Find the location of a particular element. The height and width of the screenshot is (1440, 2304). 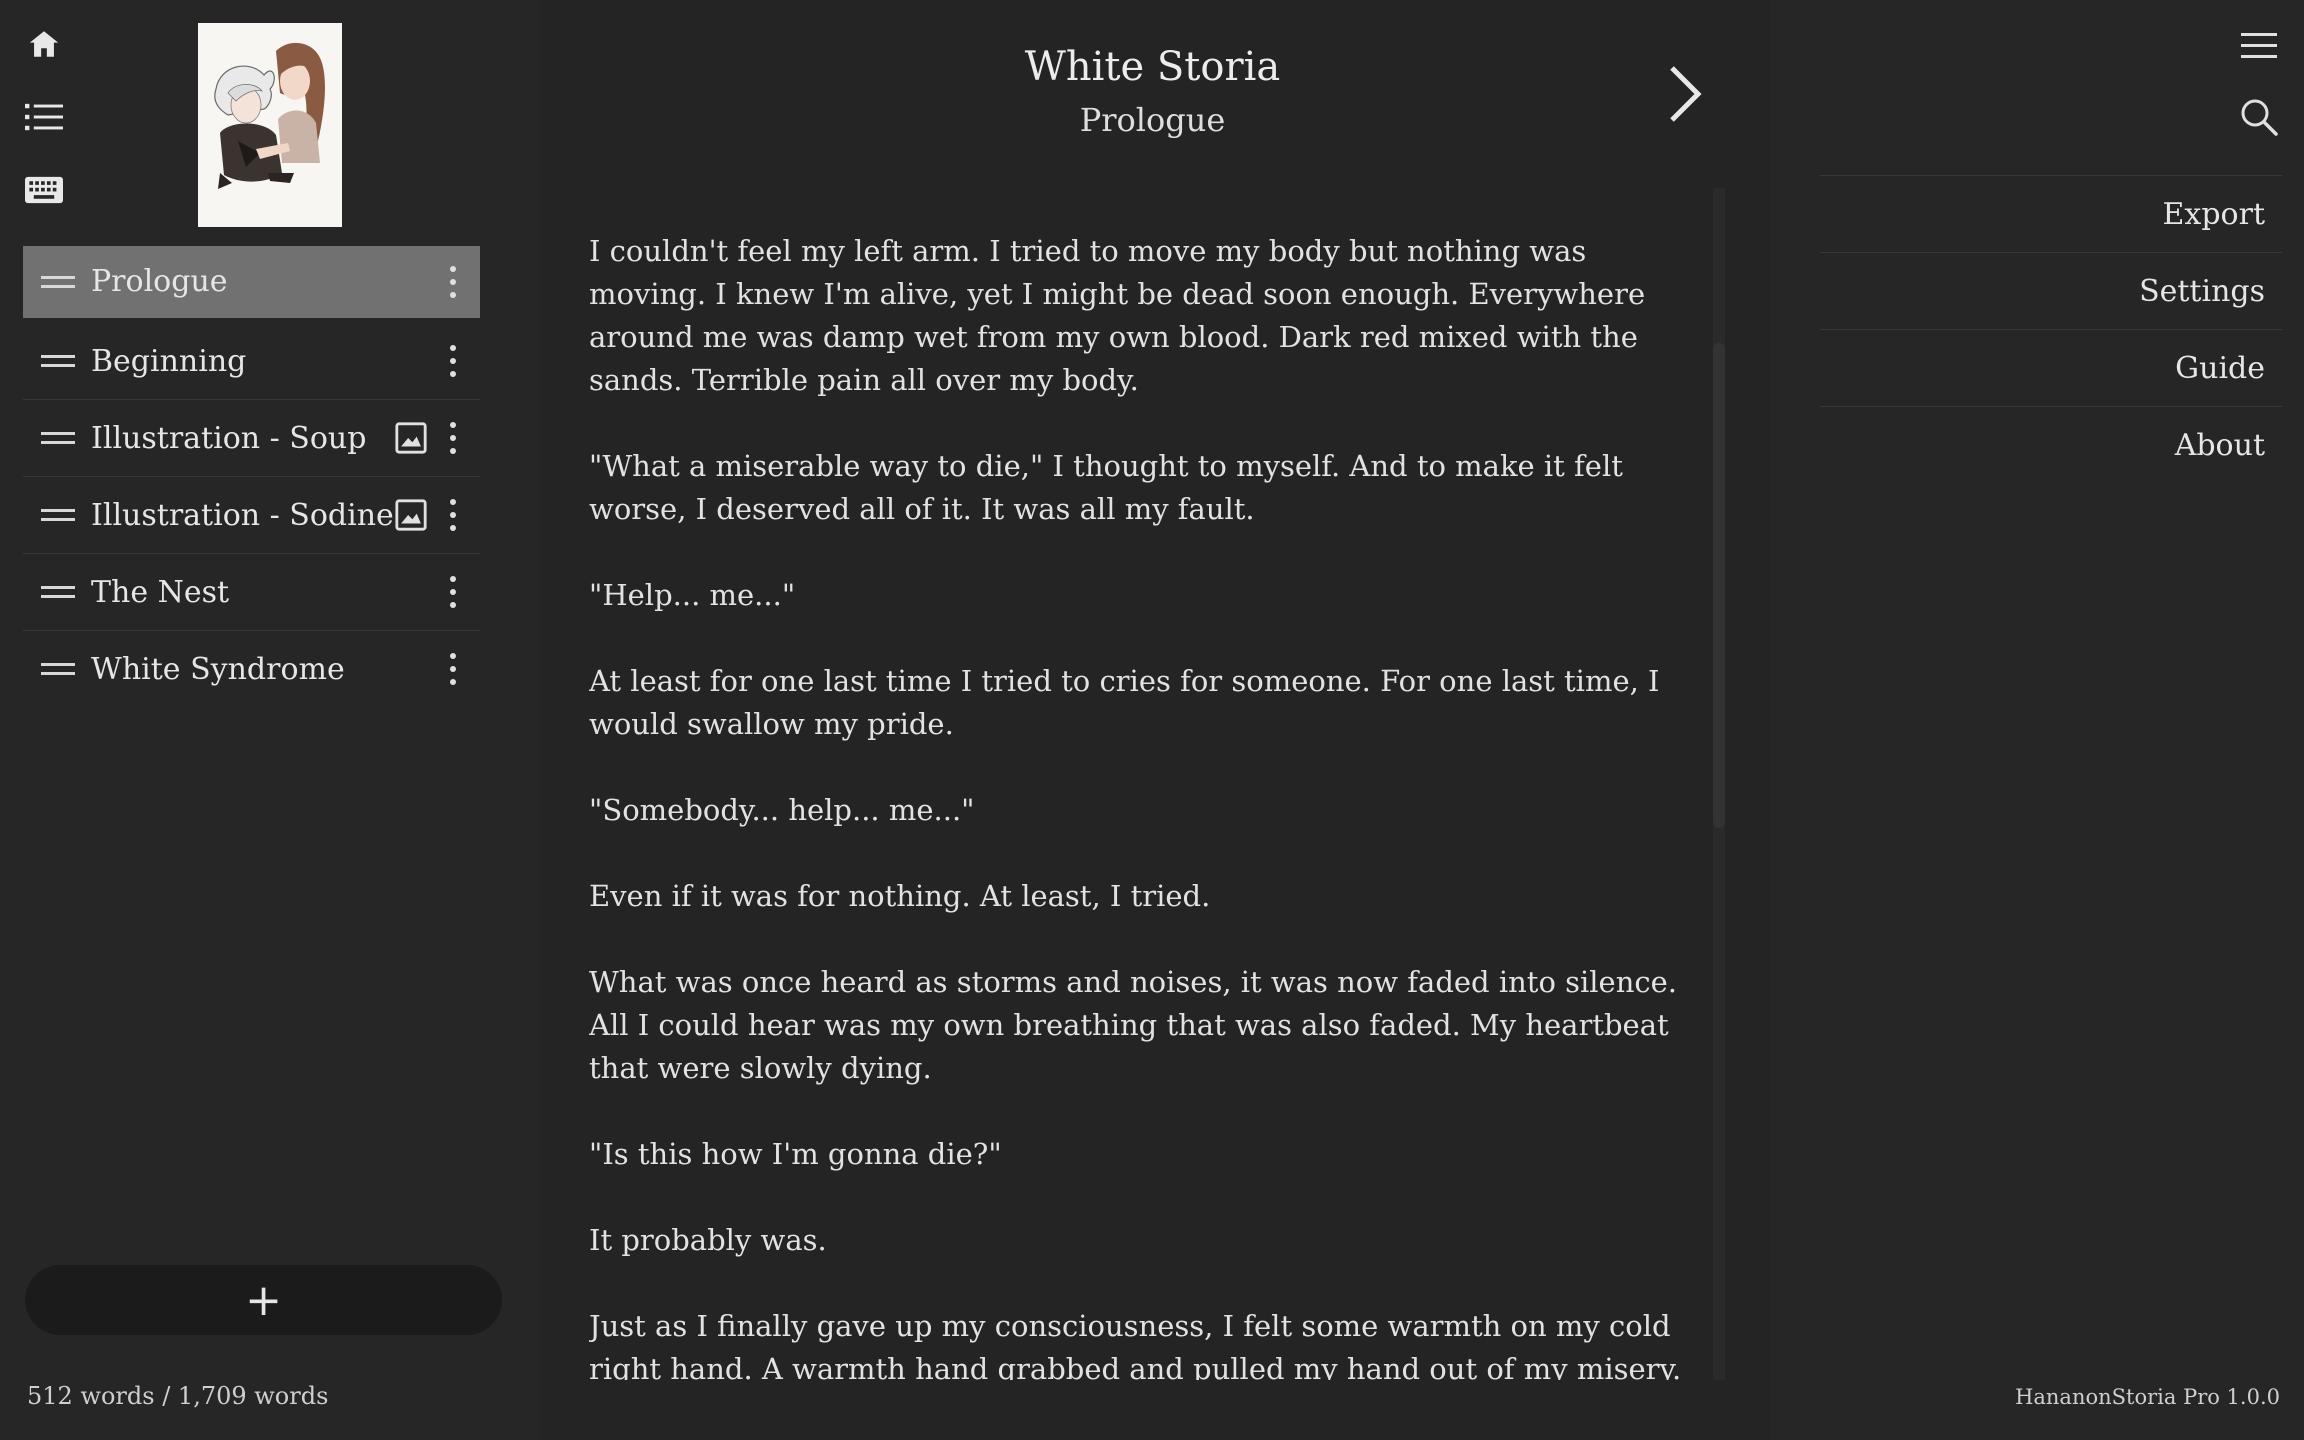

chapter-item-beginning: Beginning is located at coordinates (251, 361).